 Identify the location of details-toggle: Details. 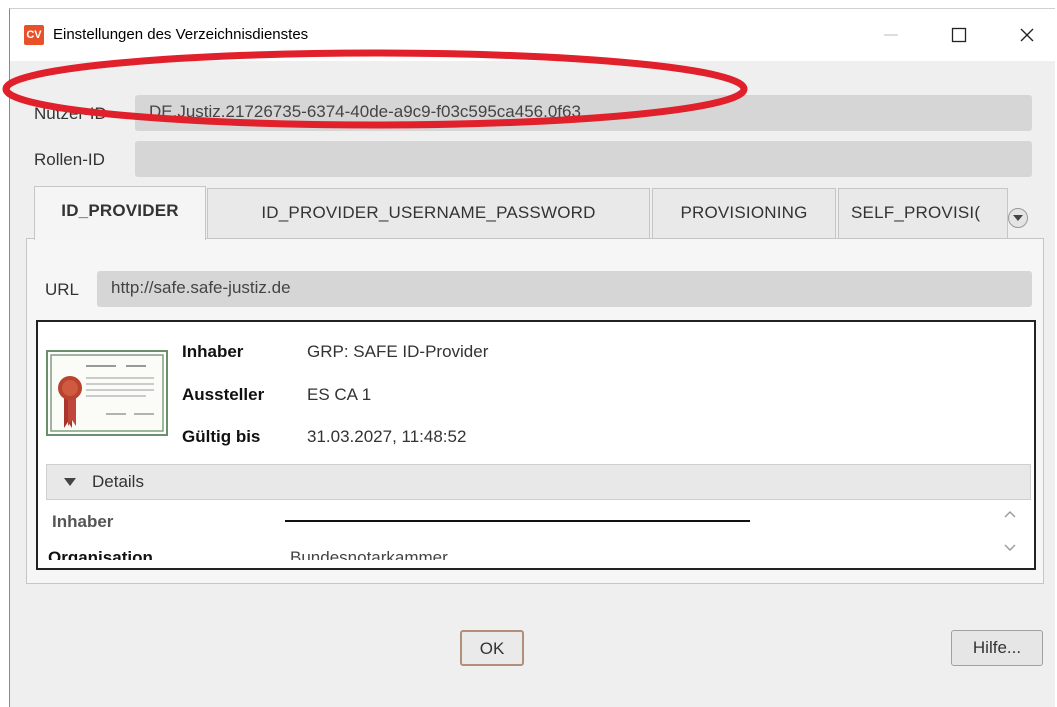
(538, 482).